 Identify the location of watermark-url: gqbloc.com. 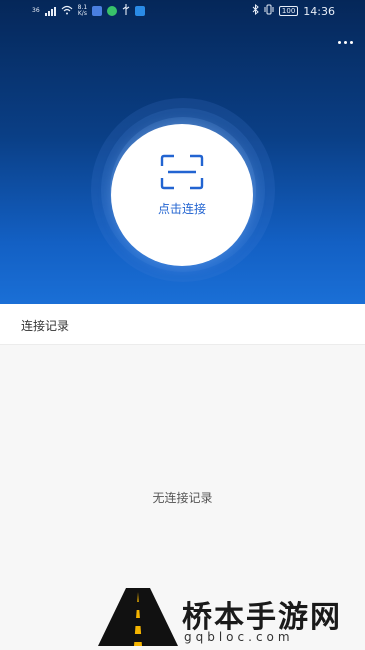
(239, 637).